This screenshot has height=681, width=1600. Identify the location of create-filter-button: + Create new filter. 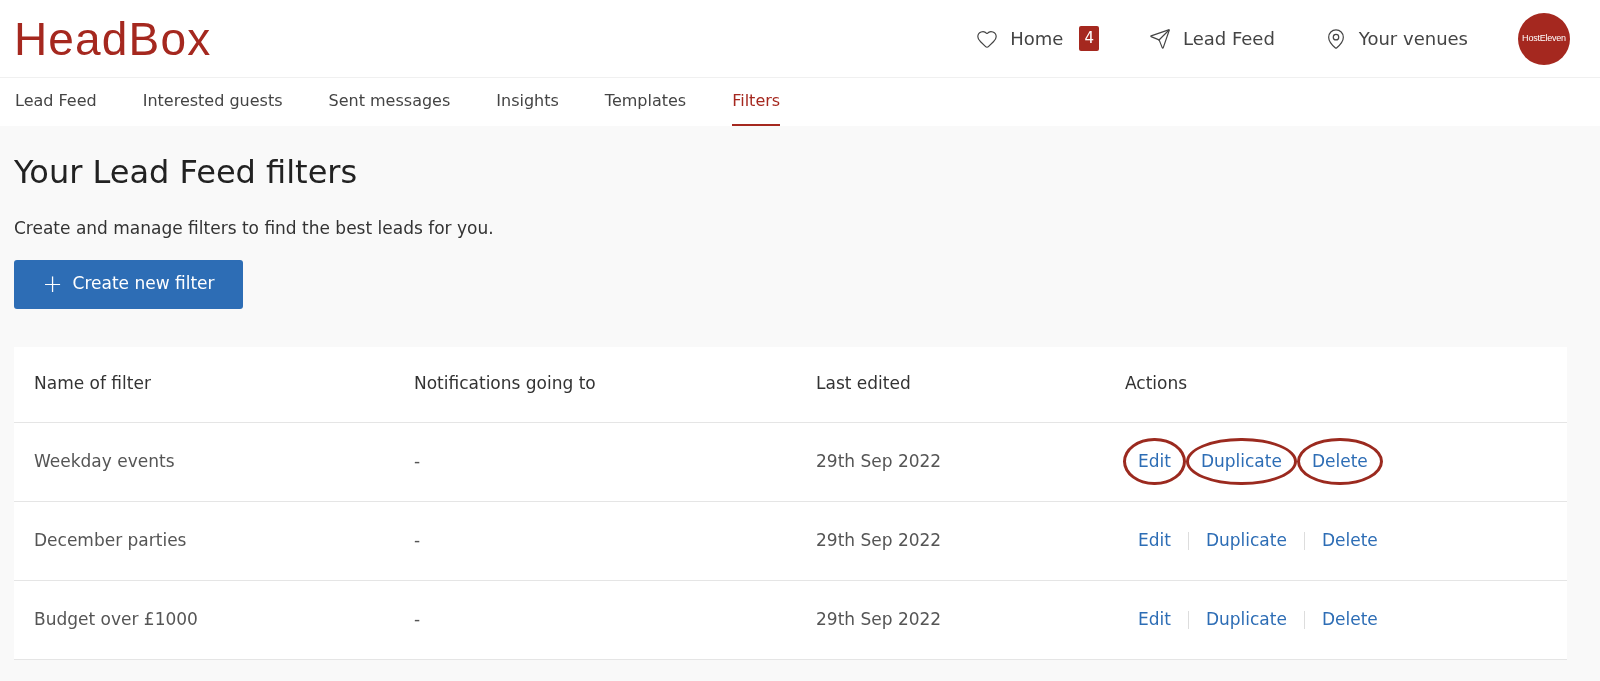
(128, 284).